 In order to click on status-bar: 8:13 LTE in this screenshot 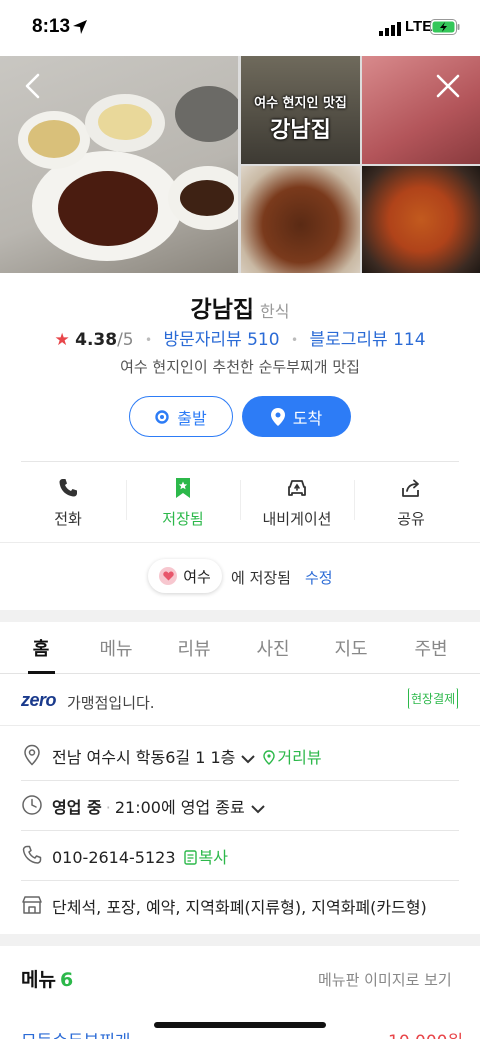, I will do `click(240, 28)`.